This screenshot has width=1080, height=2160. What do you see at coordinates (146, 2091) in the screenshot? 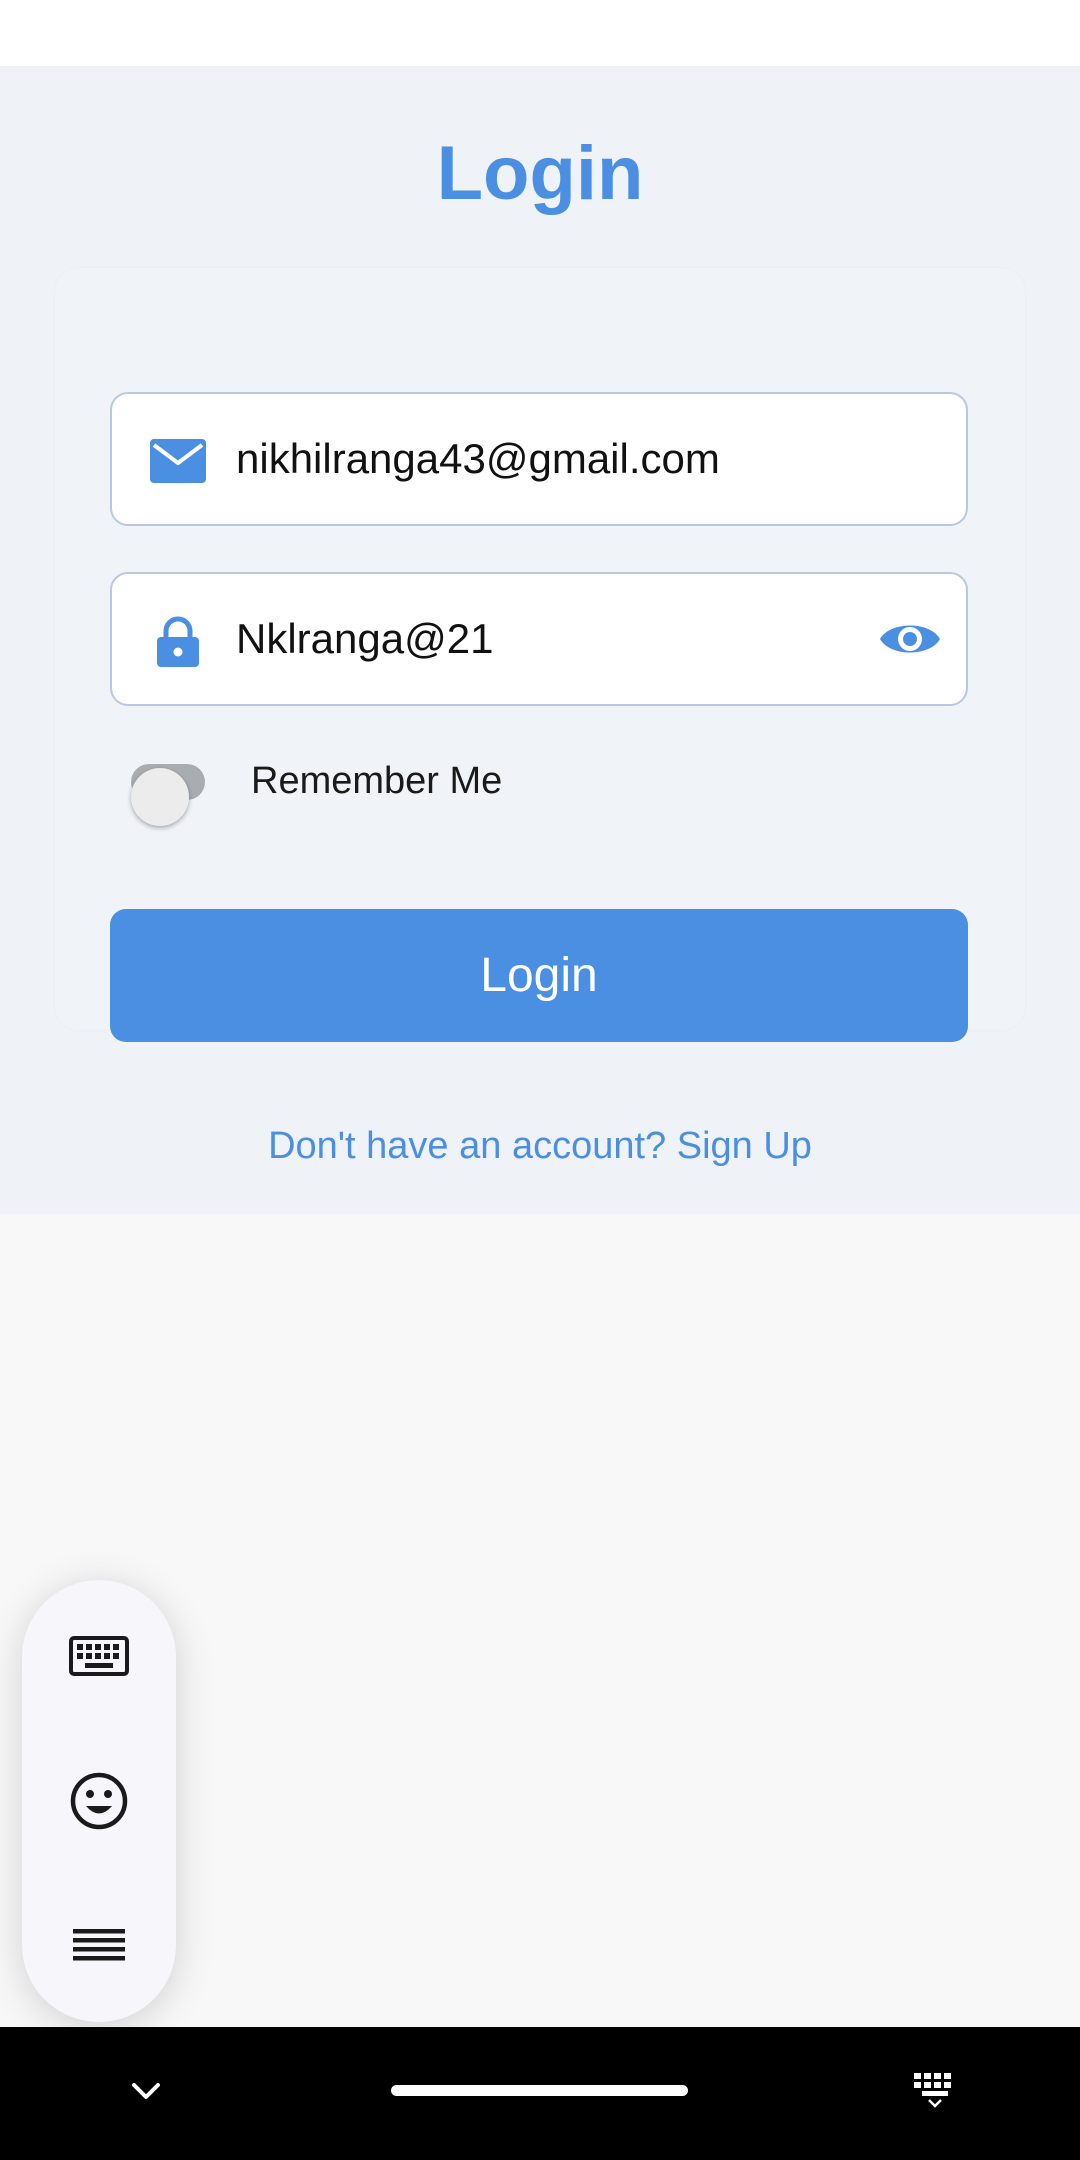
I see `chevron-down-icon` at bounding box center [146, 2091].